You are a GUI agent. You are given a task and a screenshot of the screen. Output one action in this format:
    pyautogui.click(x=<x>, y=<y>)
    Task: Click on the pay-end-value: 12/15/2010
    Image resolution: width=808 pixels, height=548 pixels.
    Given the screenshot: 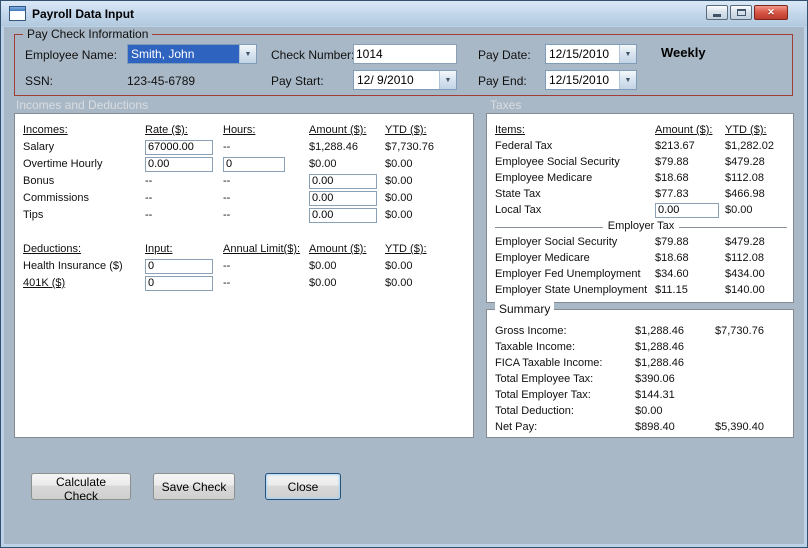 What is the action you would take?
    pyautogui.click(x=579, y=80)
    